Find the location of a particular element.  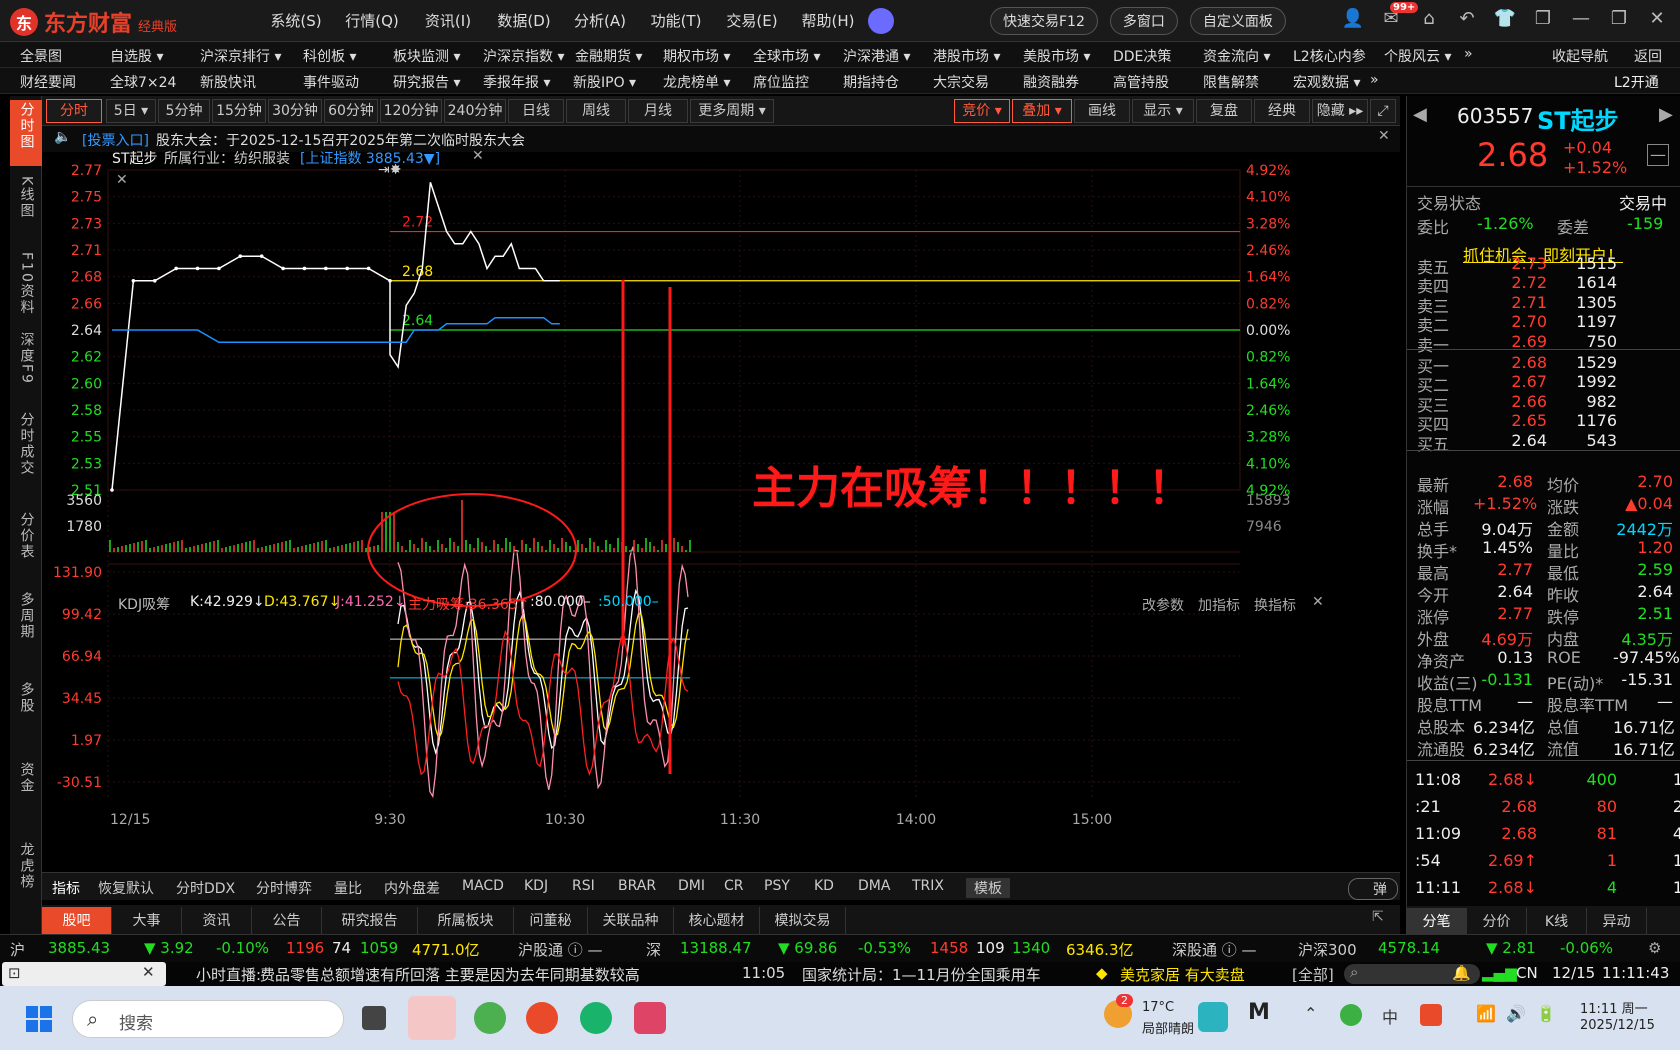

notice-text: 股东大会：于2025-12-15召开2025年第二次临时股东大会 is located at coordinates (340, 140).